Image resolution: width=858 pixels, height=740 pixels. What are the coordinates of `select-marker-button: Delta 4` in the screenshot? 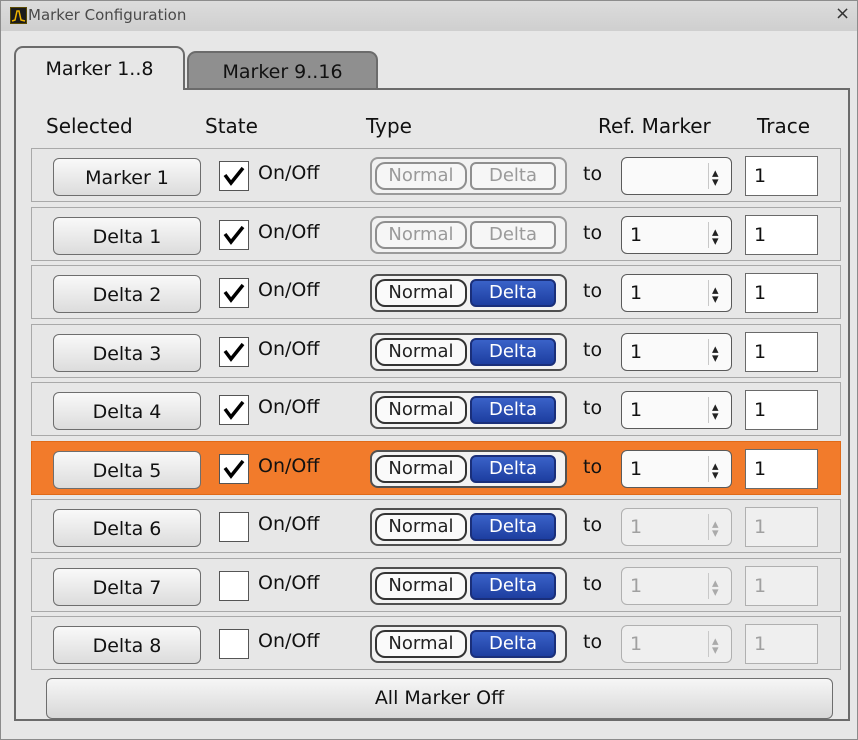 It's located at (127, 411).